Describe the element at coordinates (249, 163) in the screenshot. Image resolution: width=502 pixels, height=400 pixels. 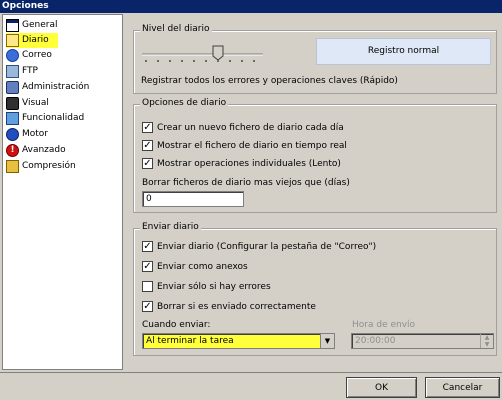
I see `checkbox-label: Mostrar operaciones individuales (Lento)` at that location.